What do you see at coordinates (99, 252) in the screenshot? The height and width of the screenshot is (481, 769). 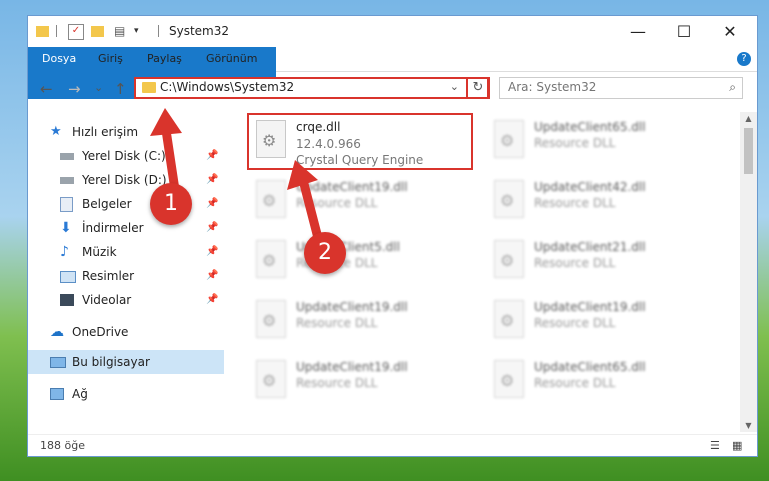 I see `sidebar-item-label: Müzik` at bounding box center [99, 252].